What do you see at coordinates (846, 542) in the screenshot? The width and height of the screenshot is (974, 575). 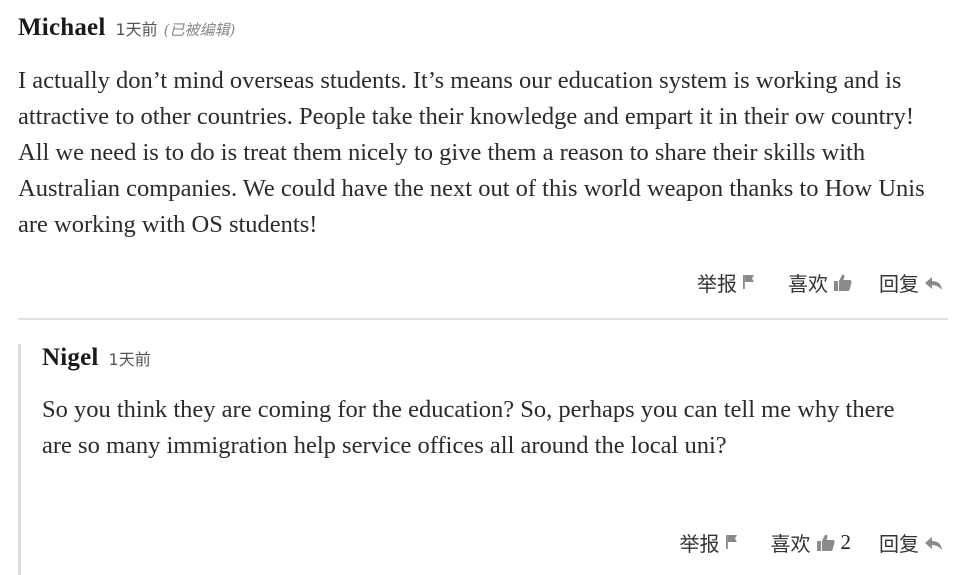 I see `like-count: 2` at bounding box center [846, 542].